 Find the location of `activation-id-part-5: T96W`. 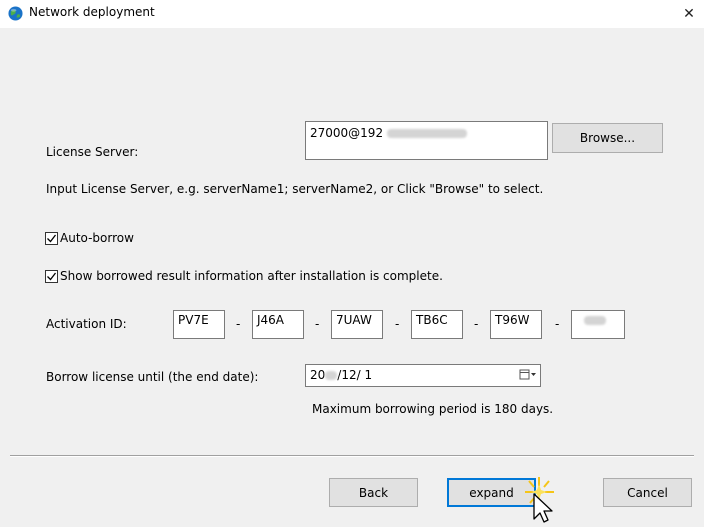

activation-id-part-5: T96W is located at coordinates (516, 324).